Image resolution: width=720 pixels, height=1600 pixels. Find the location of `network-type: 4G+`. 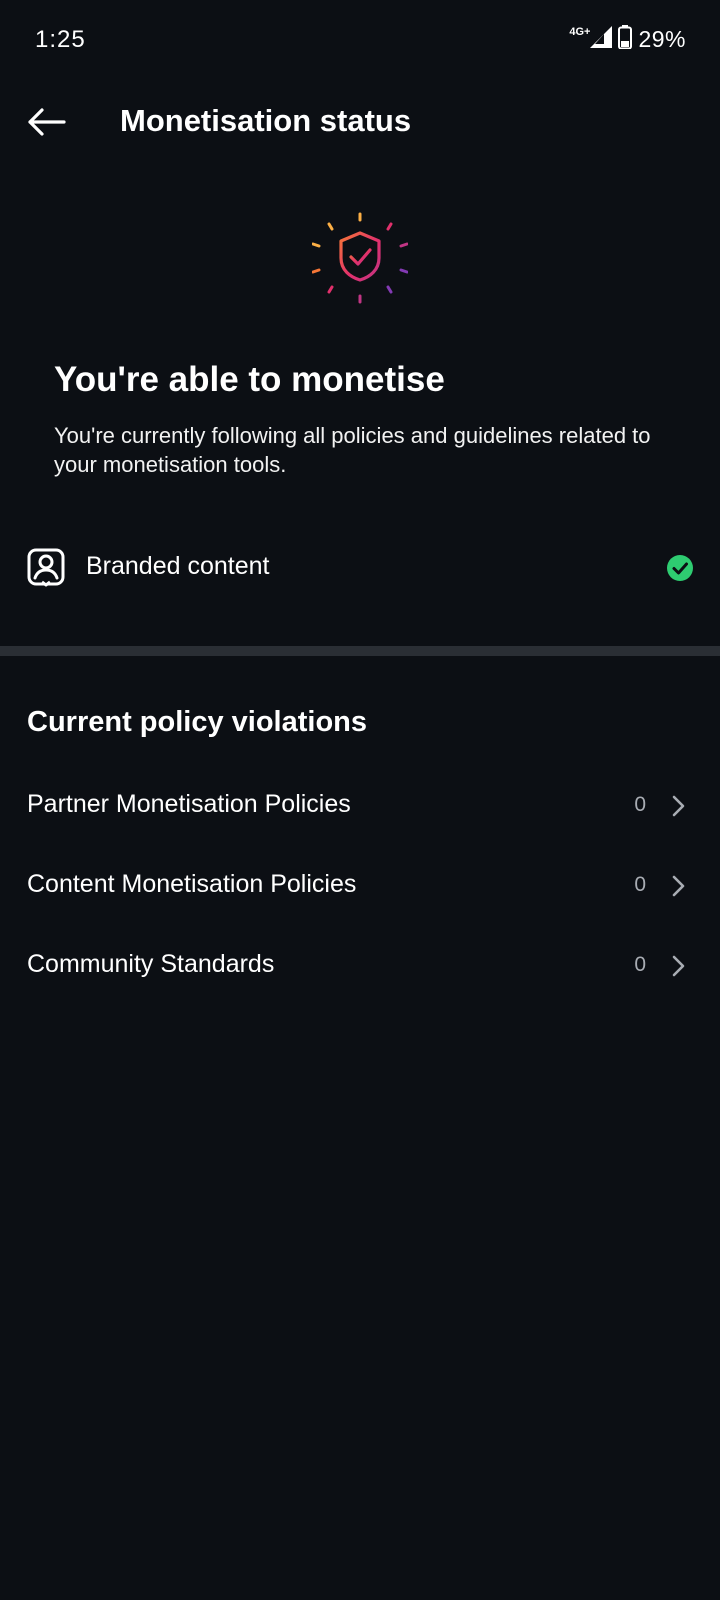

network-type: 4G+ is located at coordinates (580, 32).